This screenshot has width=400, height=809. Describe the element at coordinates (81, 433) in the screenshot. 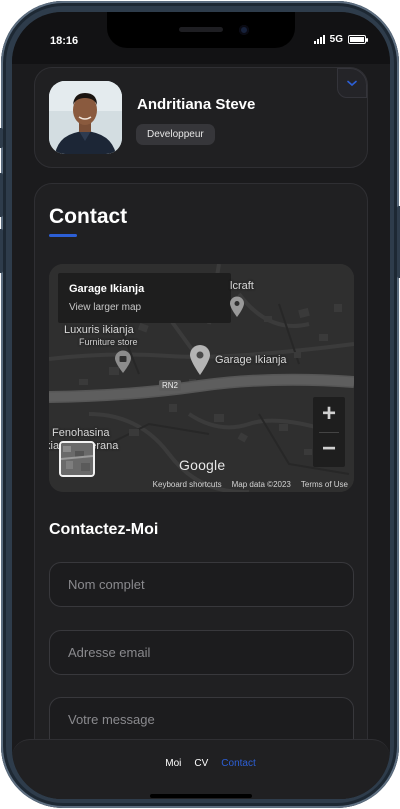

I see `map-label-fenohasina: Fenohasina` at that location.